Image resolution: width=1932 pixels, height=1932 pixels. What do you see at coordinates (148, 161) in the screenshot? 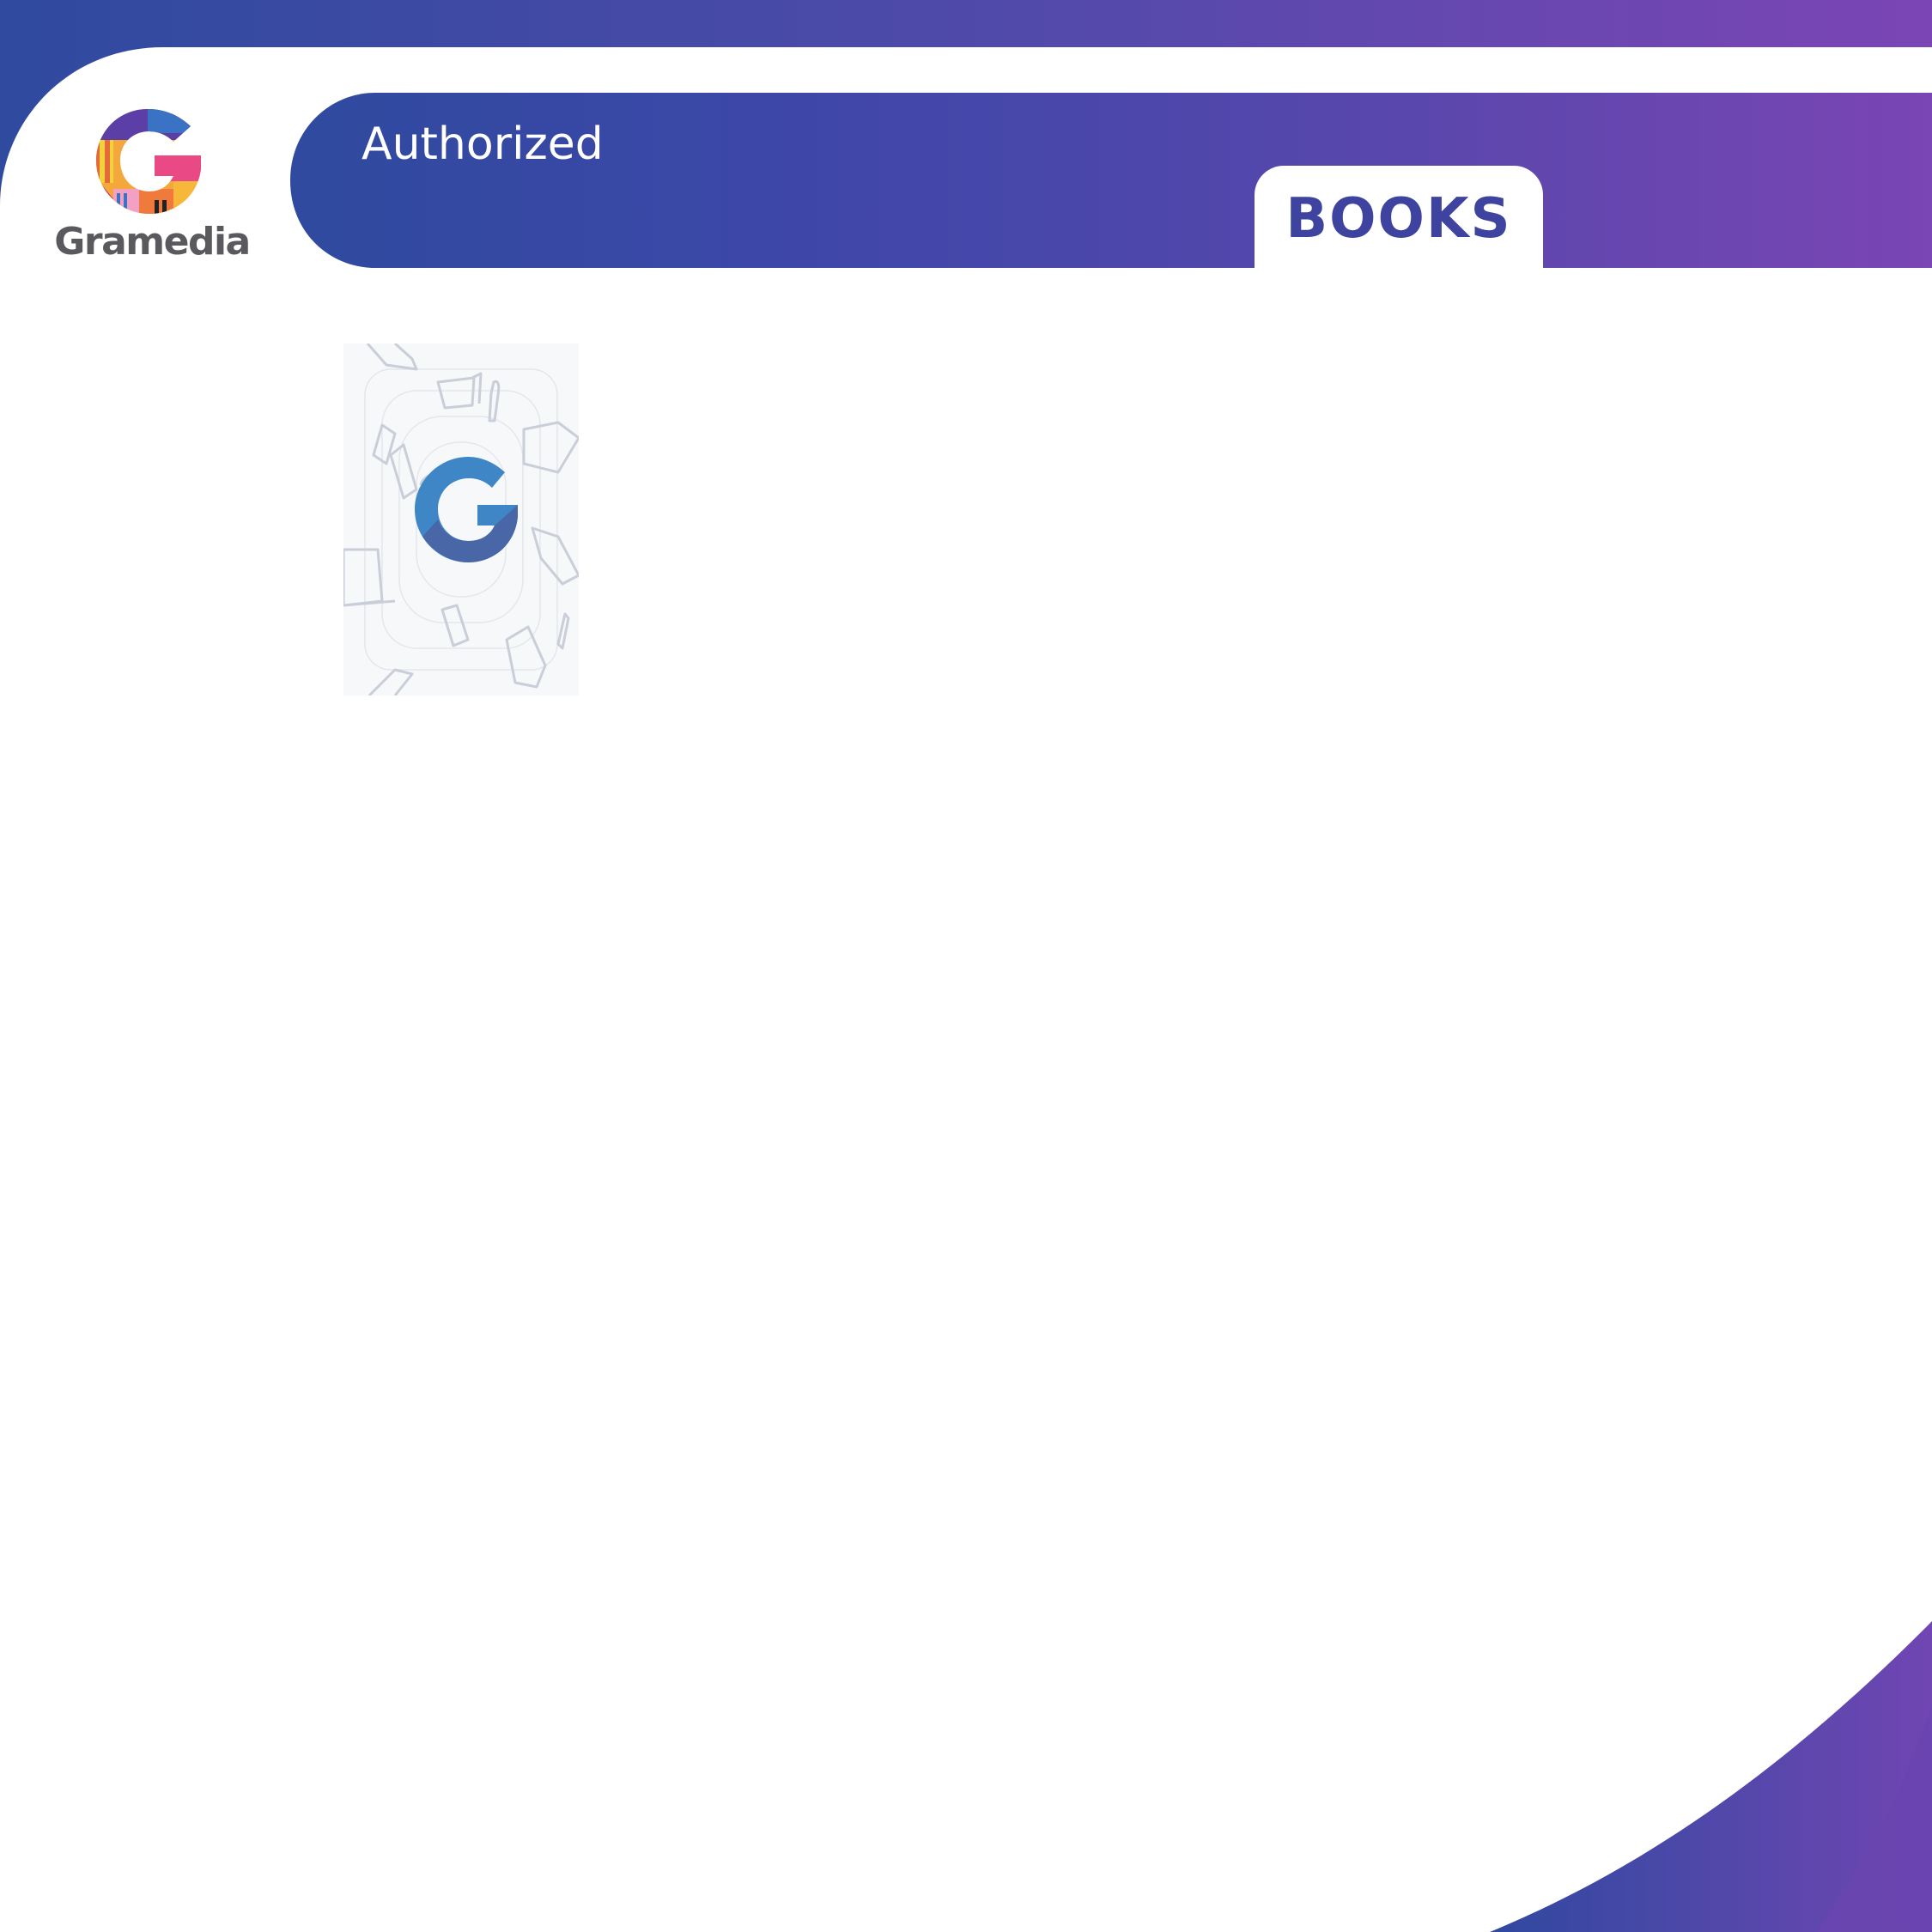
I see `gramedia-multicolor-g-icon` at bounding box center [148, 161].